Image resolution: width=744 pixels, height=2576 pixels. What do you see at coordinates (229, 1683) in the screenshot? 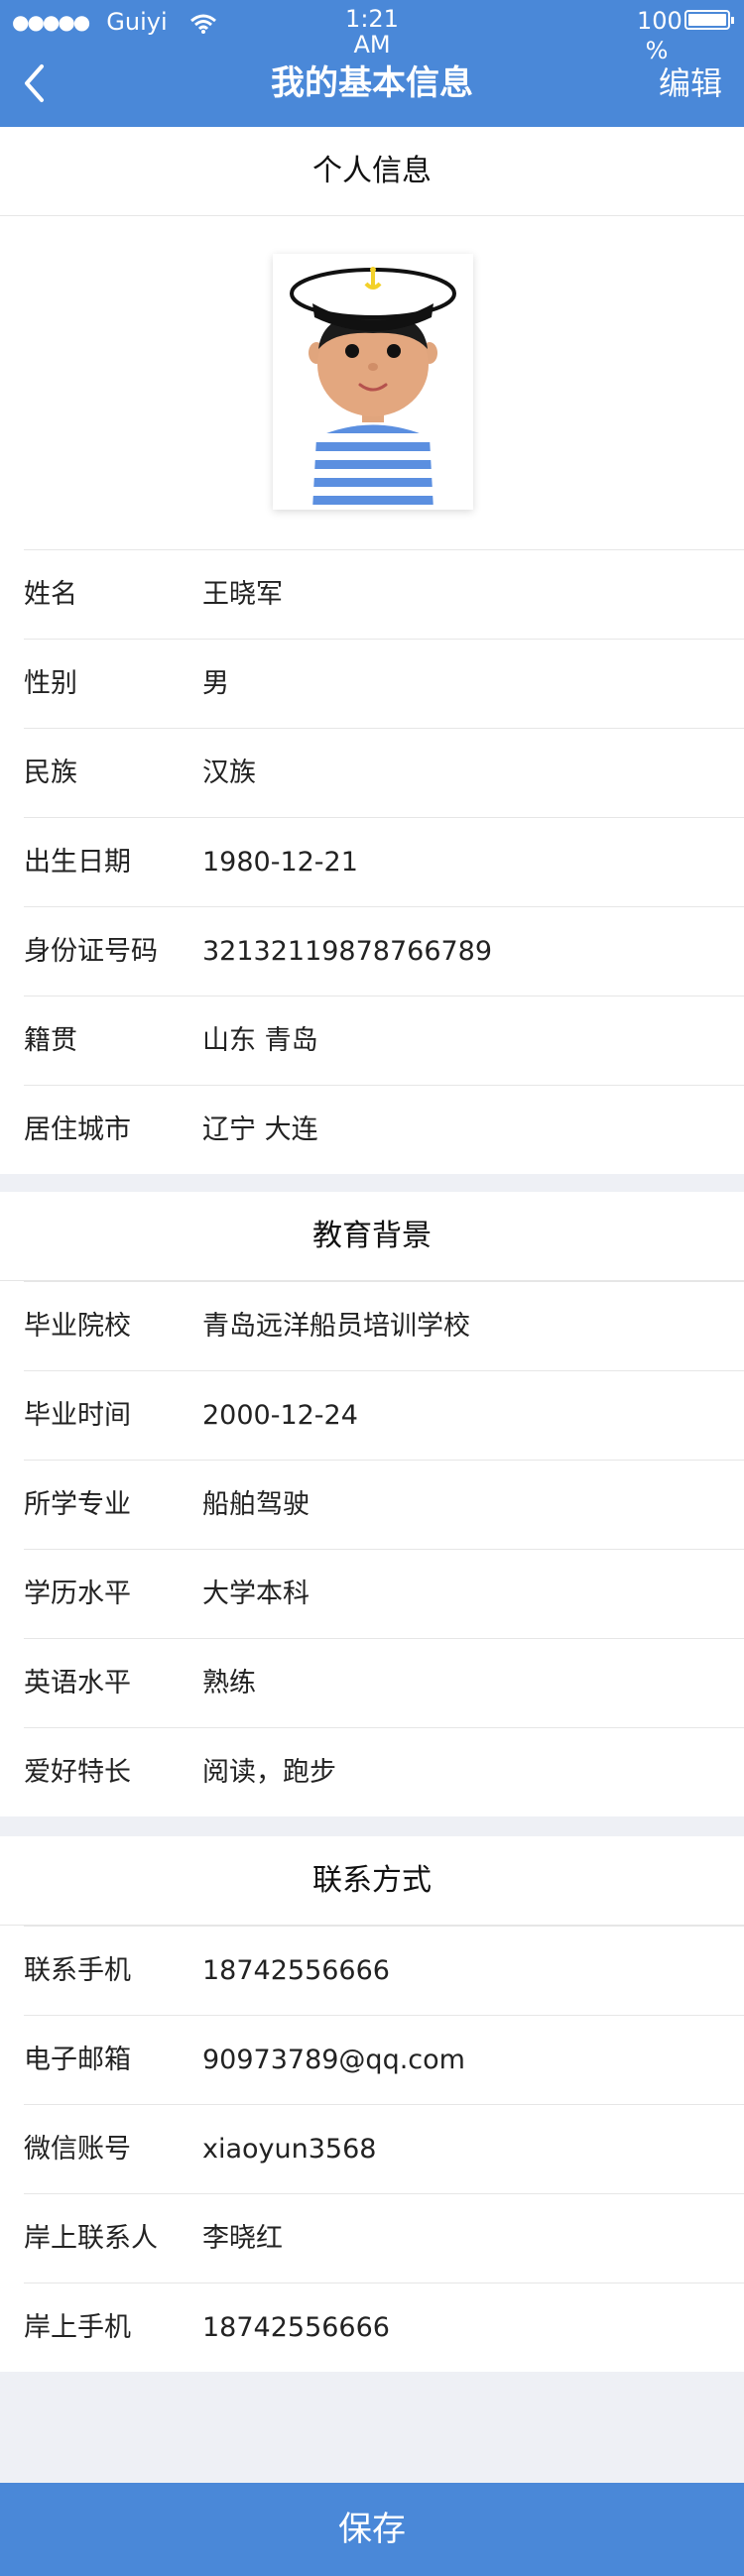
I see `row-value: 熟练` at bounding box center [229, 1683].